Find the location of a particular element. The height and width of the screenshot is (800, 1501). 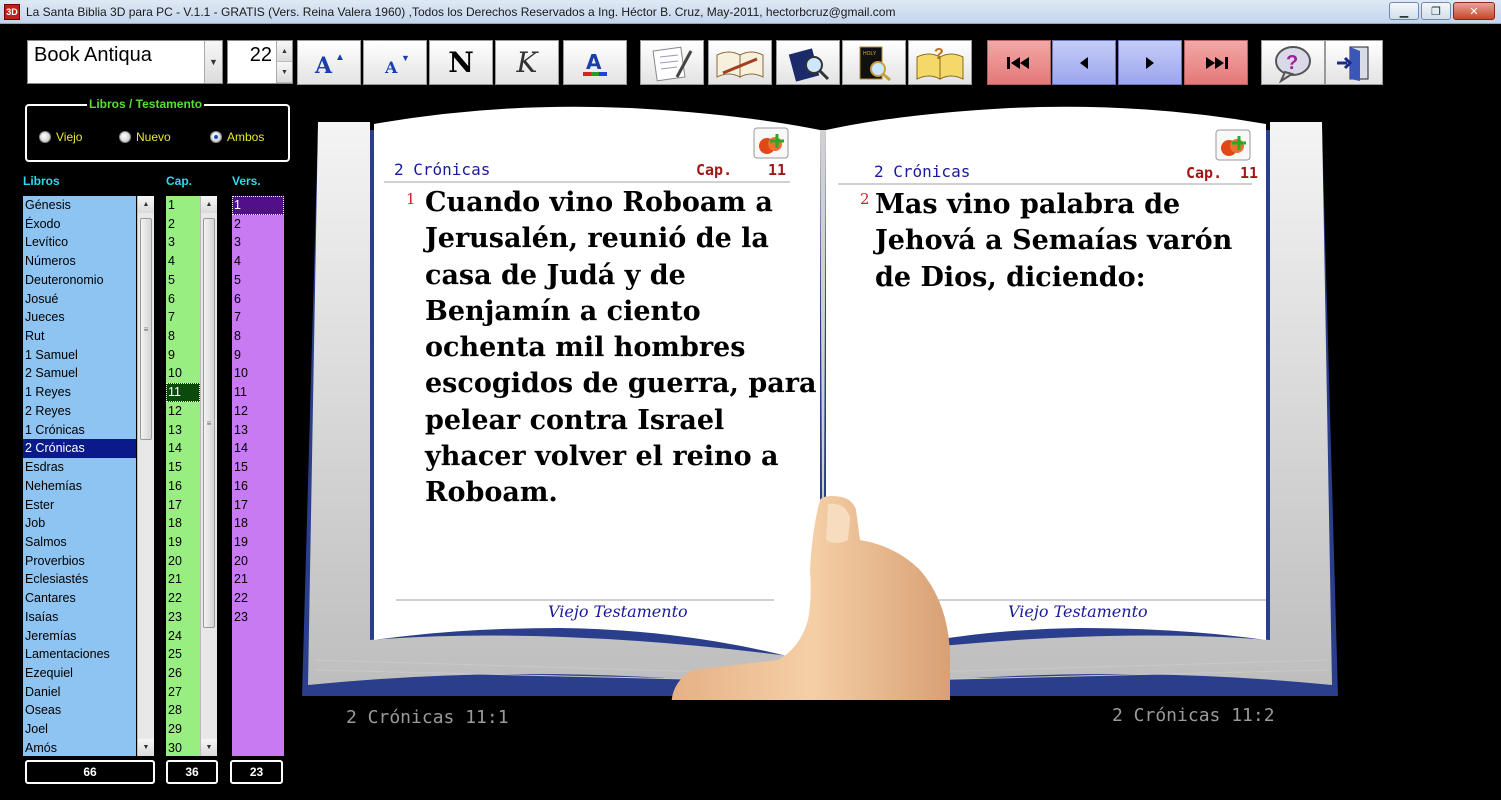

list-item-chapter: 4 is located at coordinates (183, 261).